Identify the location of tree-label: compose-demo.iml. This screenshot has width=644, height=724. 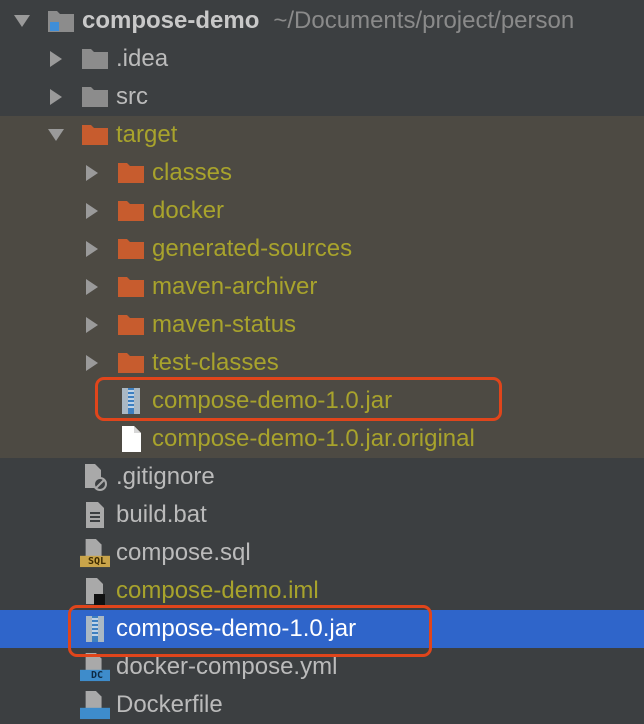
(217, 590).